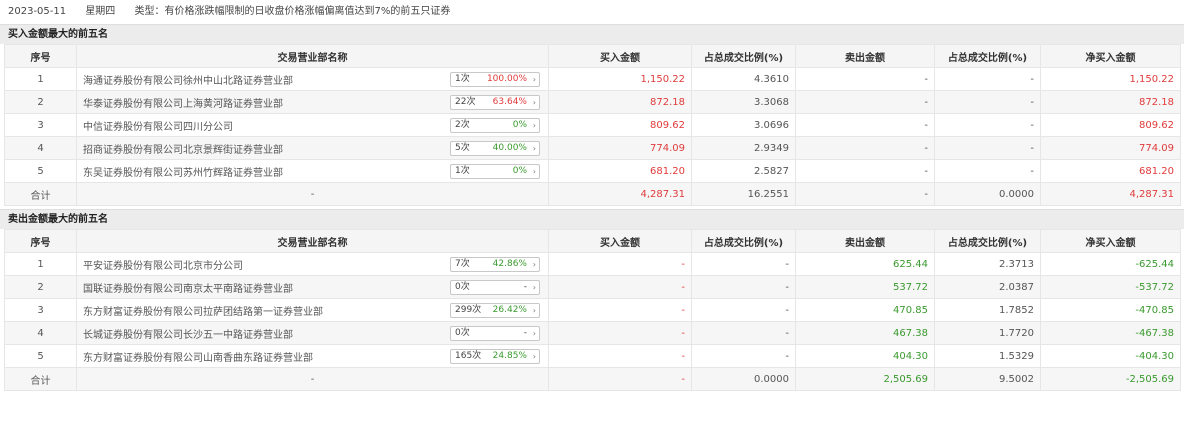 Image resolution: width=1184 pixels, height=422 pixels. Describe the element at coordinates (743, 171) in the screenshot. I see `buy-ratio: 2.5827` at that location.